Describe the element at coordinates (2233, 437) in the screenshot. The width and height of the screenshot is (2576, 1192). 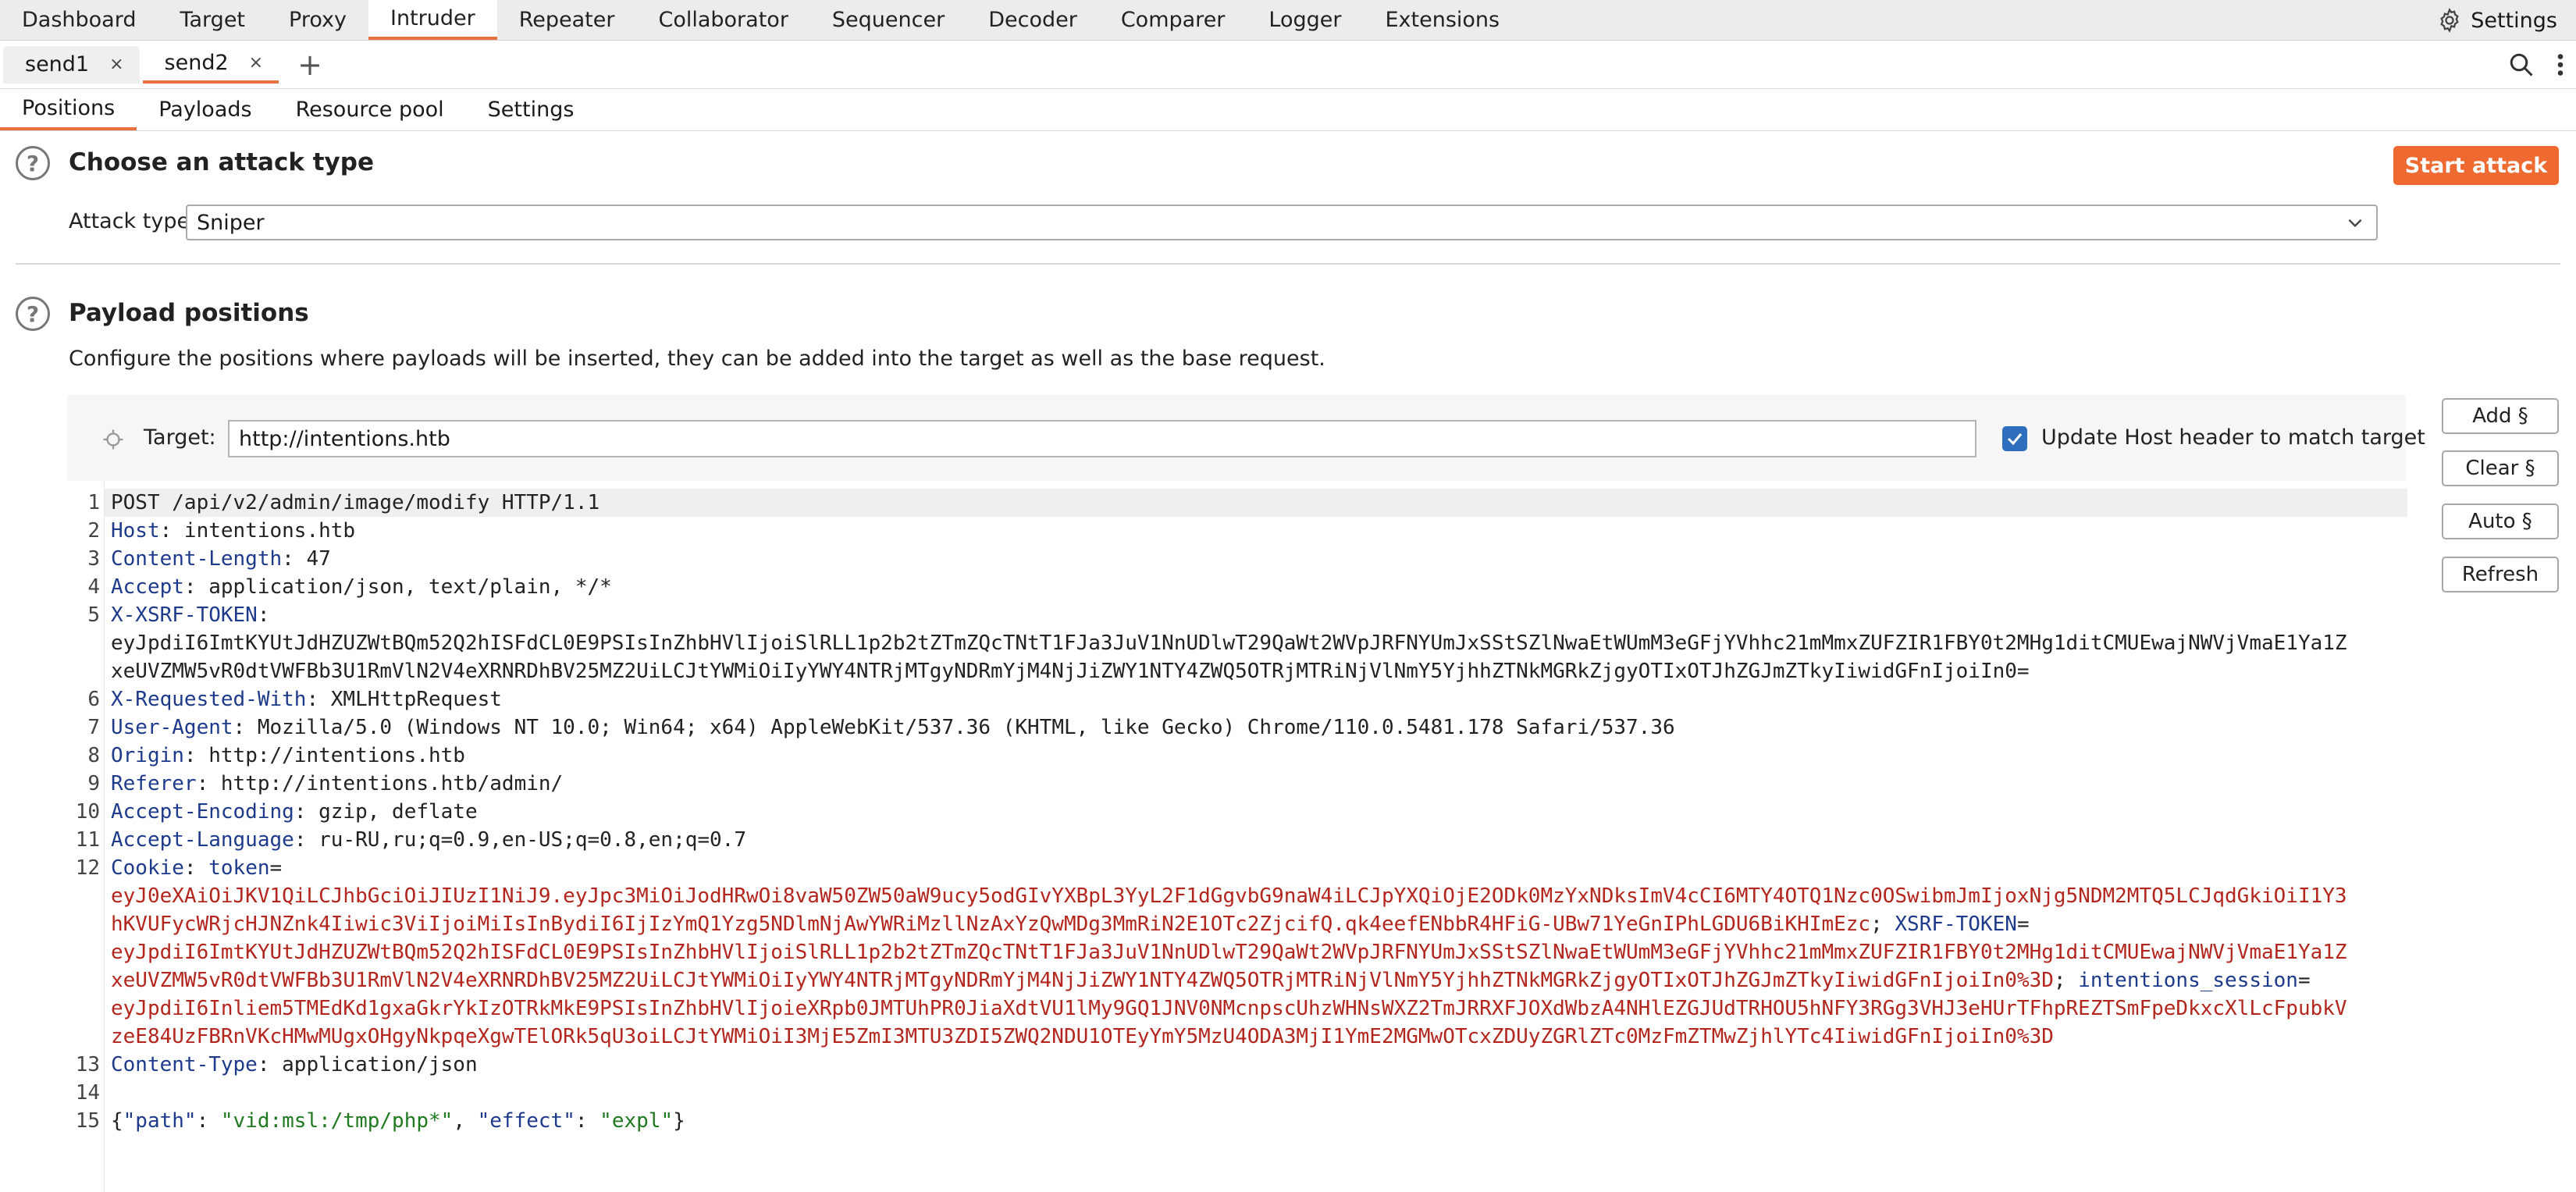
I see `update-host-label: Update Host header to match target` at that location.